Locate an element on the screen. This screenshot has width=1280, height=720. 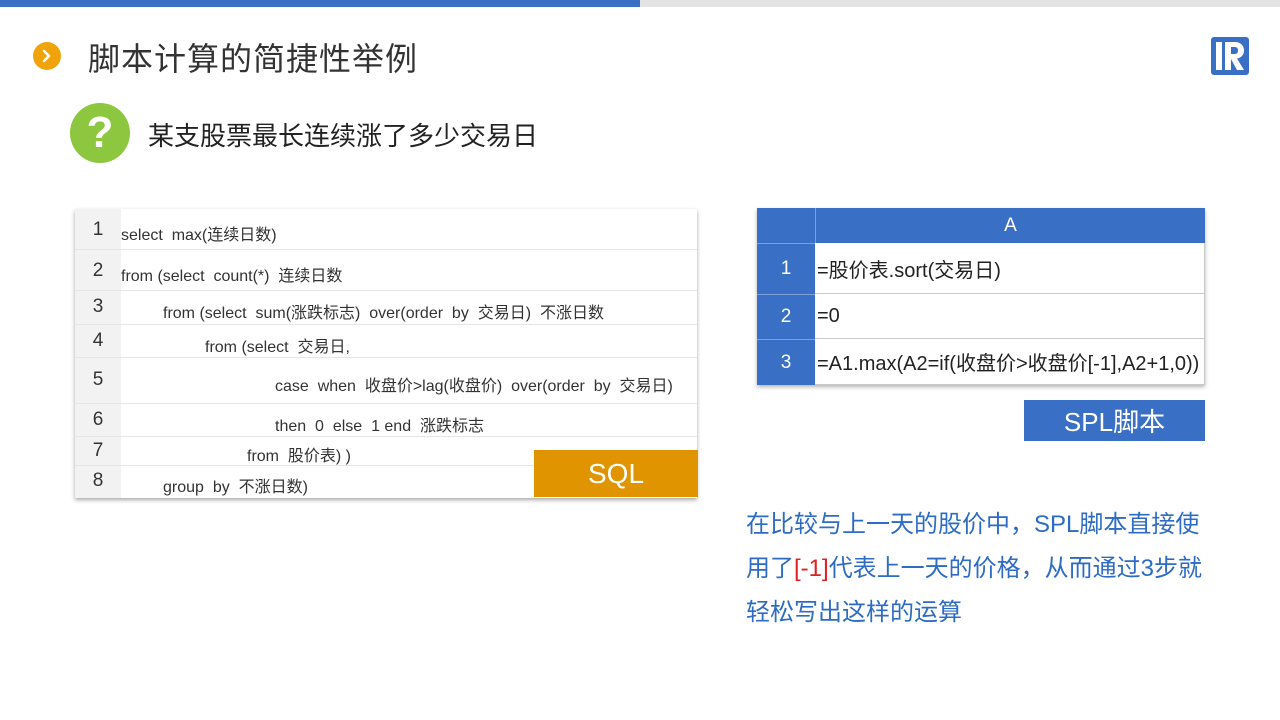
sql-line-number: 1 is located at coordinates (98, 229).